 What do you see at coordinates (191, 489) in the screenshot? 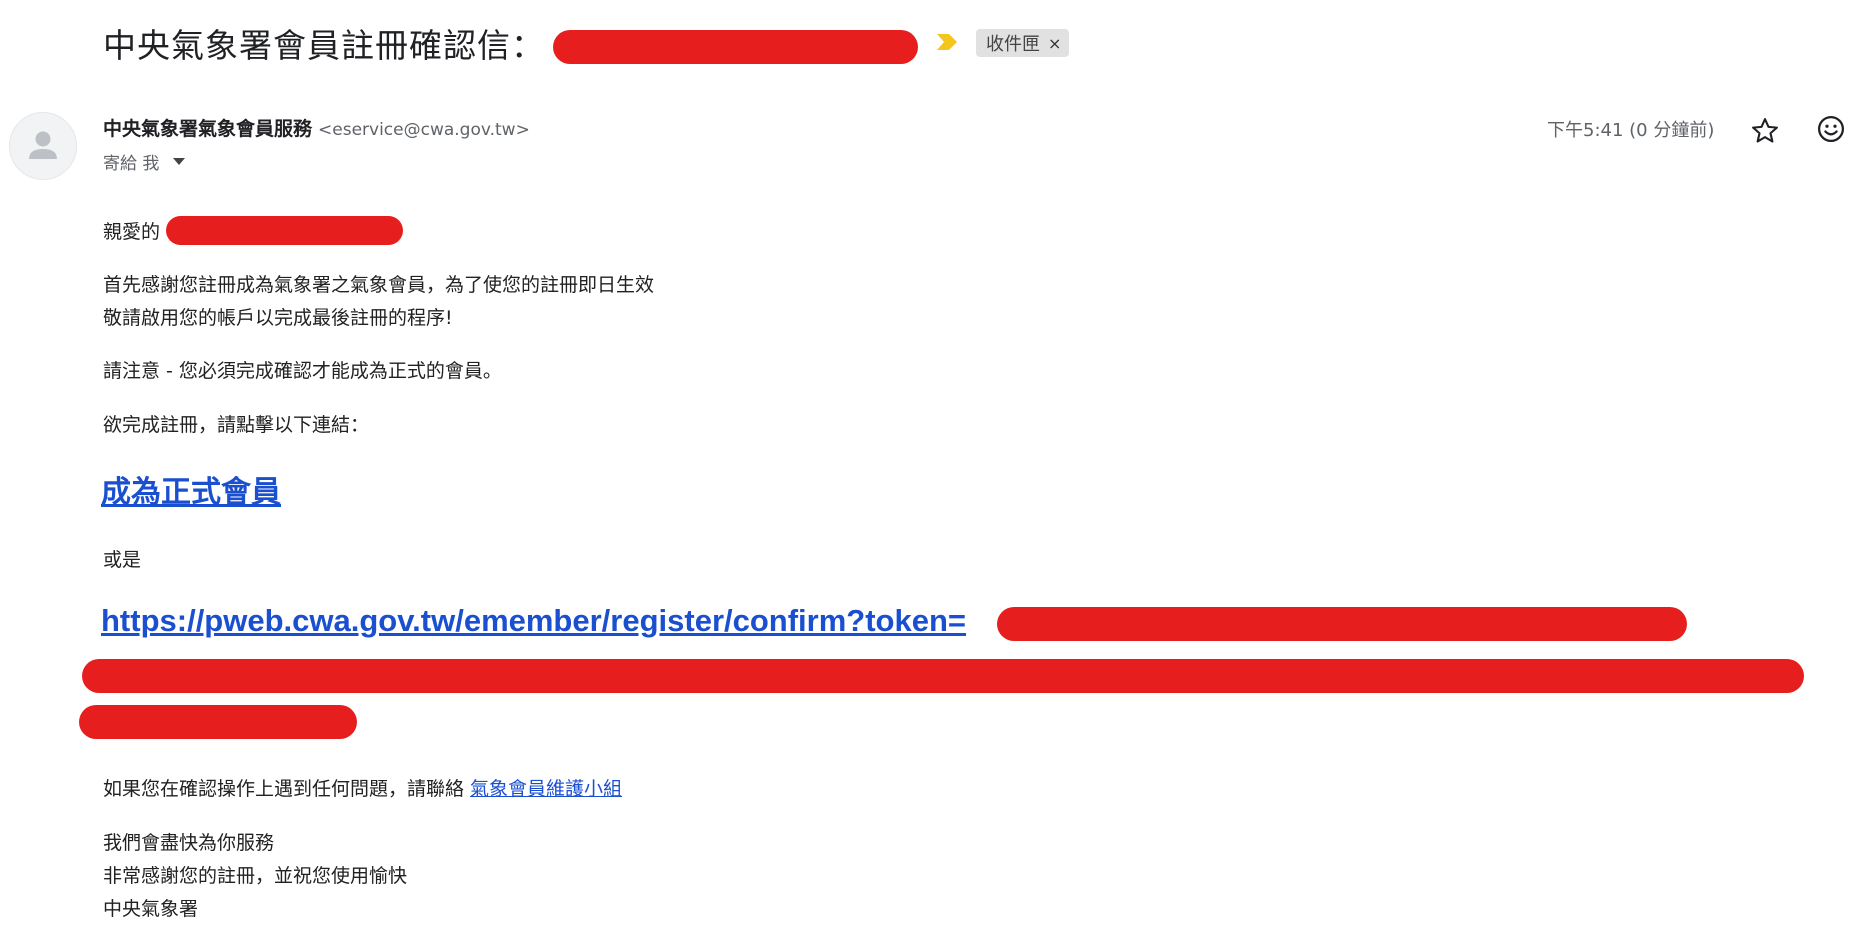
I see `confirm-membership-link: 成為正式會員` at bounding box center [191, 489].